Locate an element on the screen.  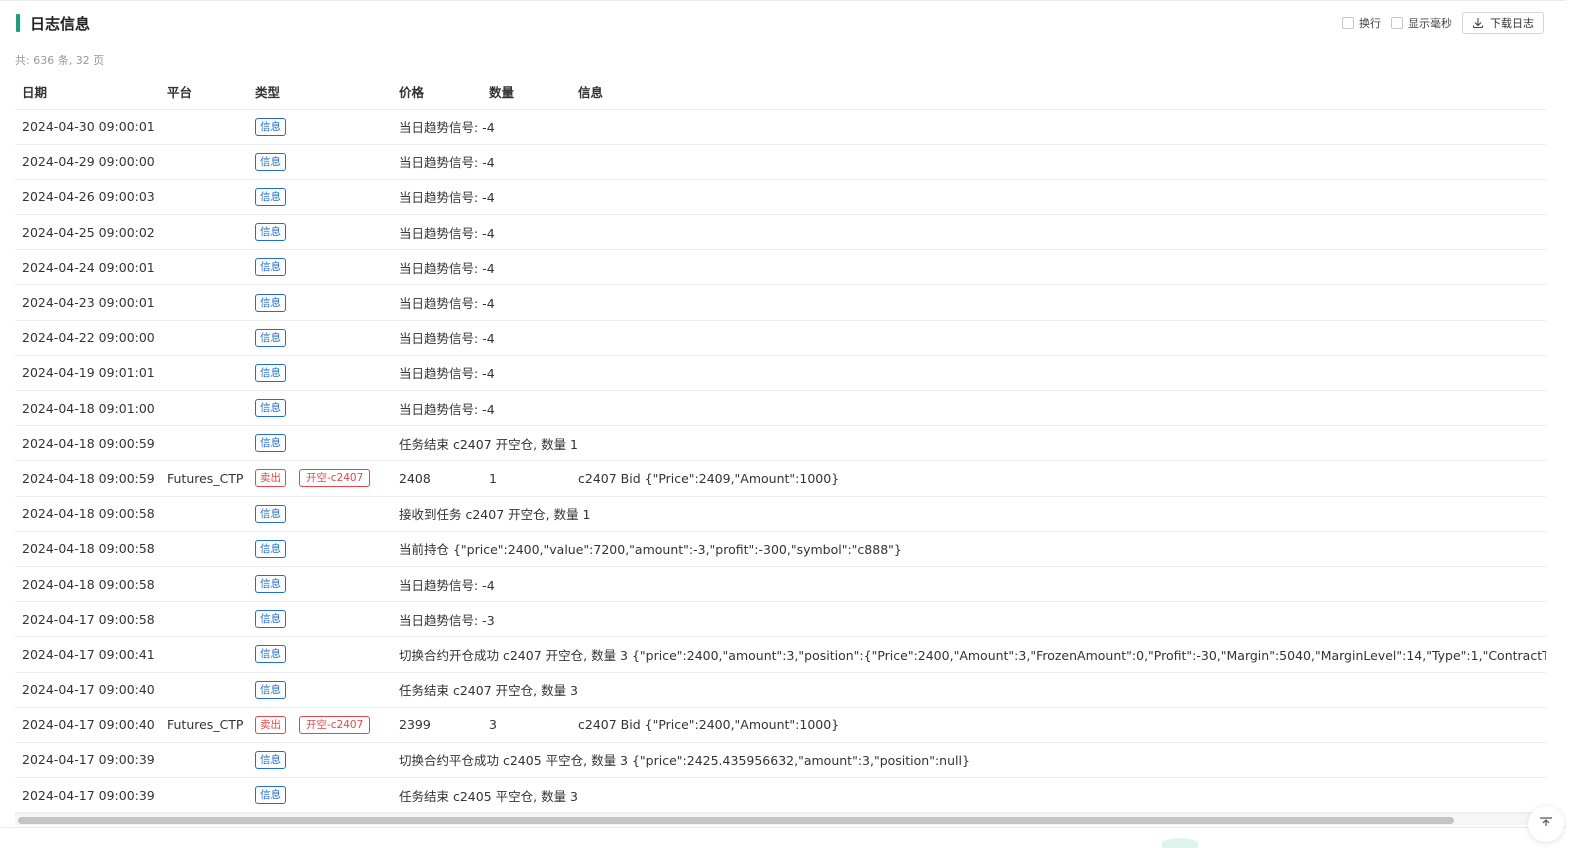
table-row: 2024-04-26 09:00:03 信息 当日趋势信号: -4 is located at coordinates (780, 197).